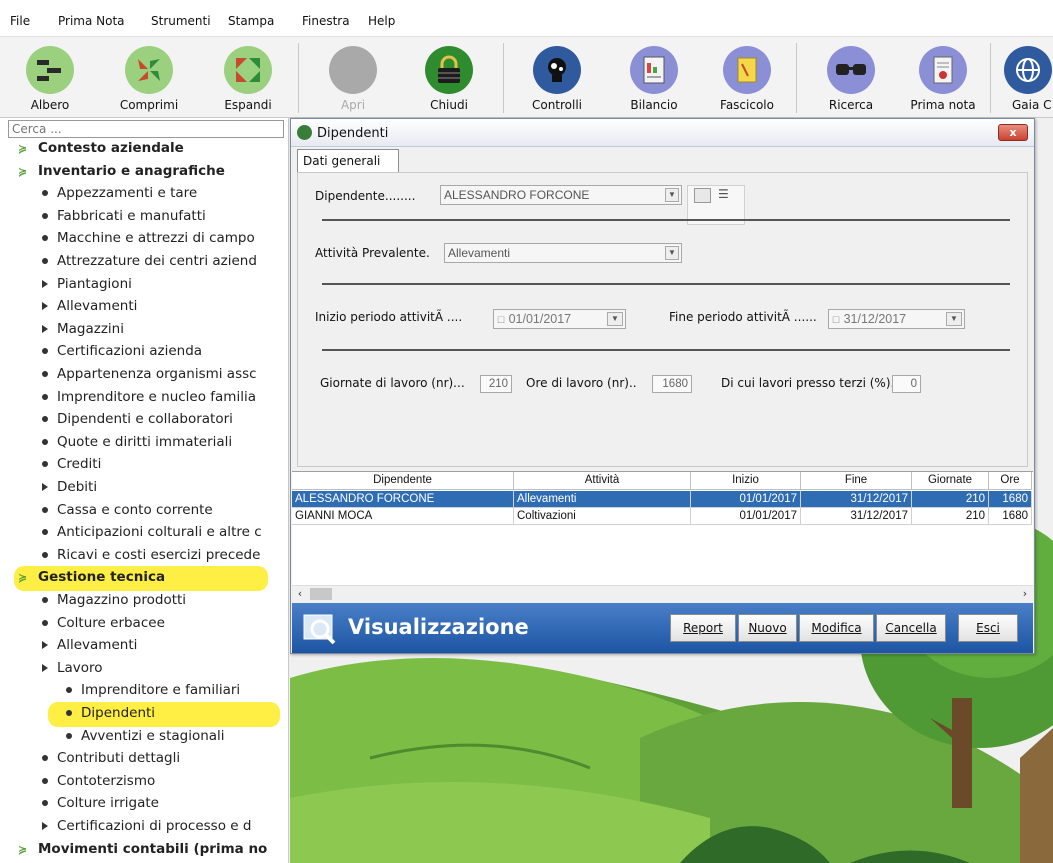 The image size is (1053, 863). Describe the element at coordinates (181, 21) in the screenshot. I see `menu-strumenti: Strumenti` at that location.